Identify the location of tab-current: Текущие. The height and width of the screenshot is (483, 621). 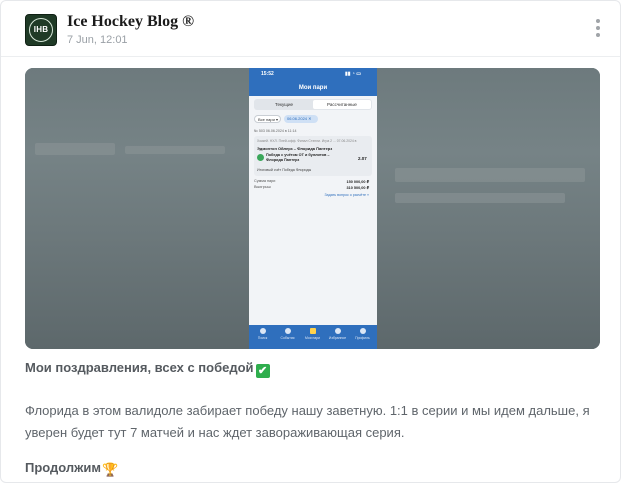
(284, 104).